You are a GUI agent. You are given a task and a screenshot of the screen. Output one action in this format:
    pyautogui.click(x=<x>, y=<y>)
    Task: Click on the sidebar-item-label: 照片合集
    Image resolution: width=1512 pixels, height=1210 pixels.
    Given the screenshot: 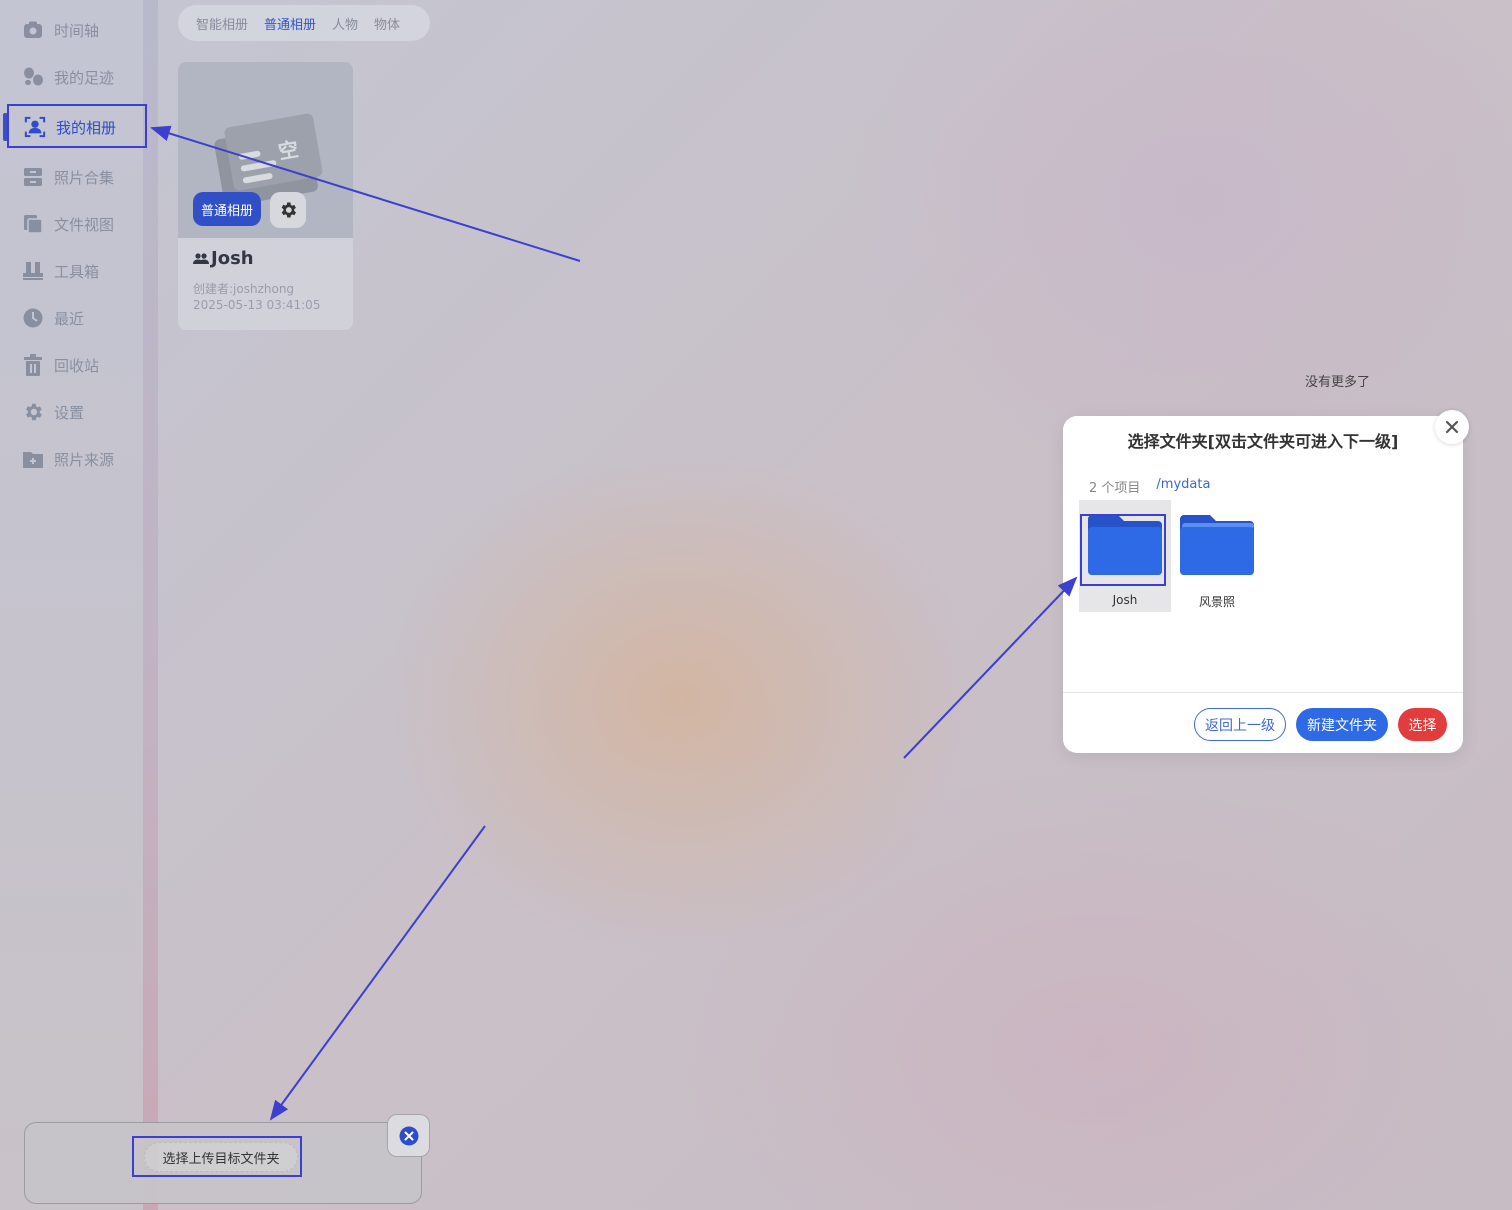 What is the action you would take?
    pyautogui.click(x=84, y=177)
    